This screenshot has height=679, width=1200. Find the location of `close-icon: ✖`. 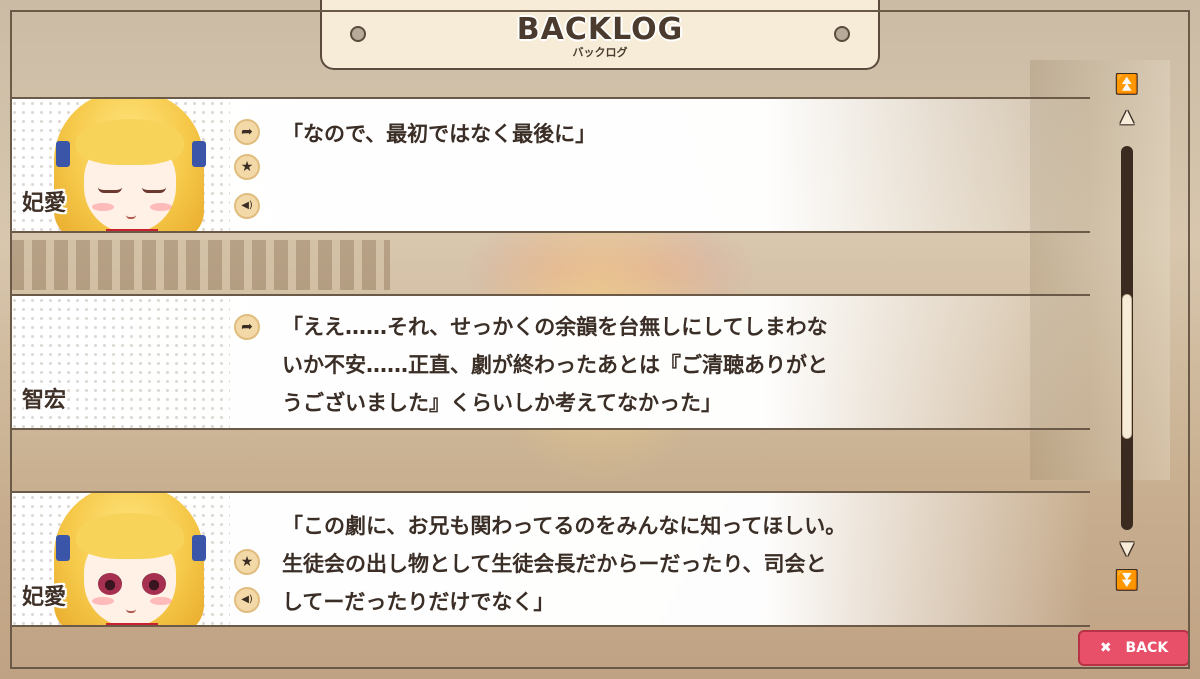

close-icon: ✖ is located at coordinates (1105, 648).